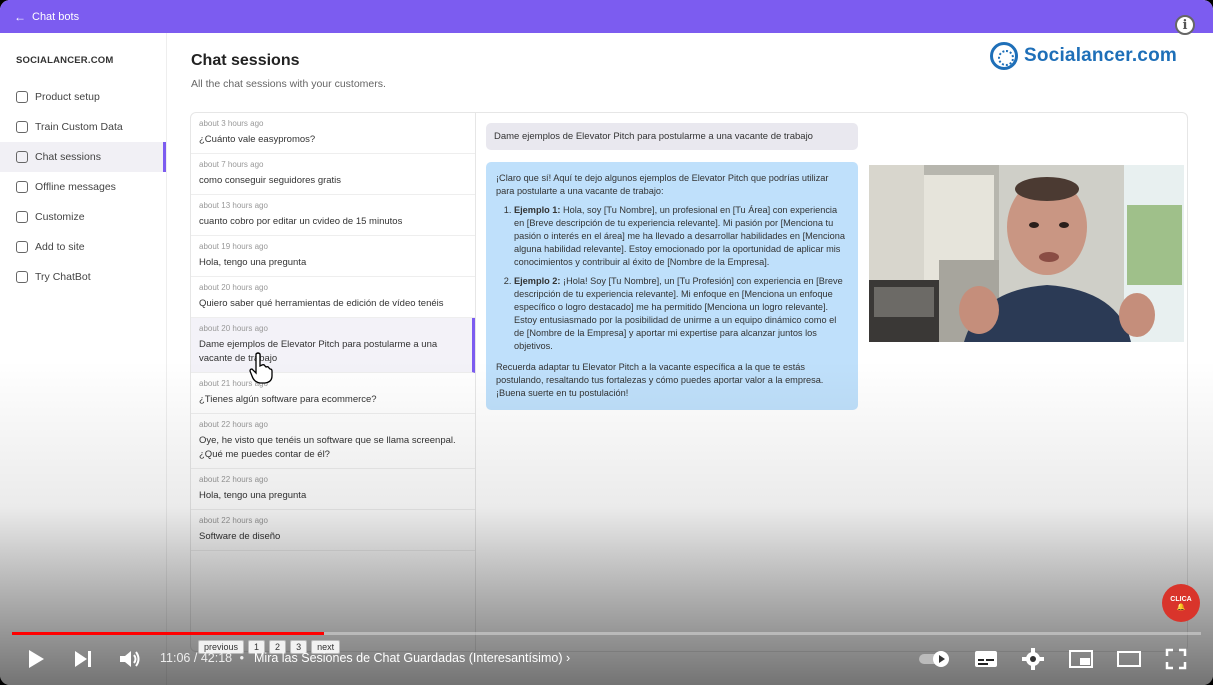 This screenshot has width=1213, height=685. What do you see at coordinates (1081, 661) in the screenshot?
I see `miniplayer-icon` at bounding box center [1081, 661].